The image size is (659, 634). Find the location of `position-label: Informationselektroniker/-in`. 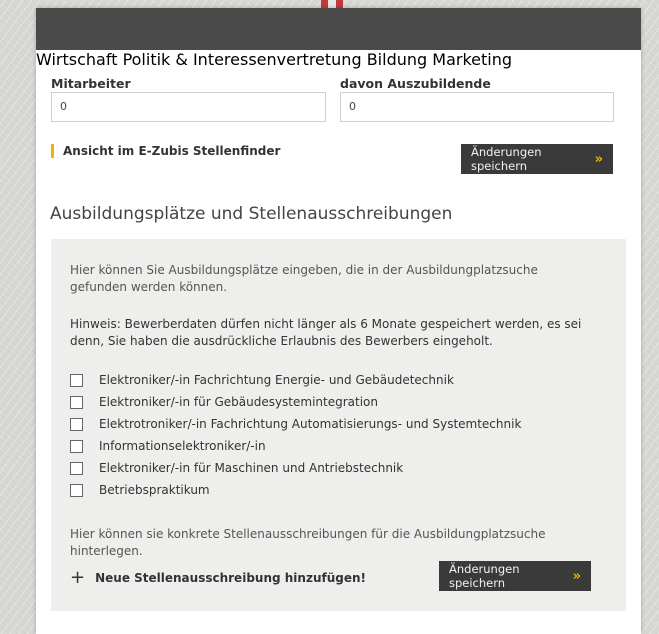

position-label: Informationselektroniker/-in is located at coordinates (182, 446).